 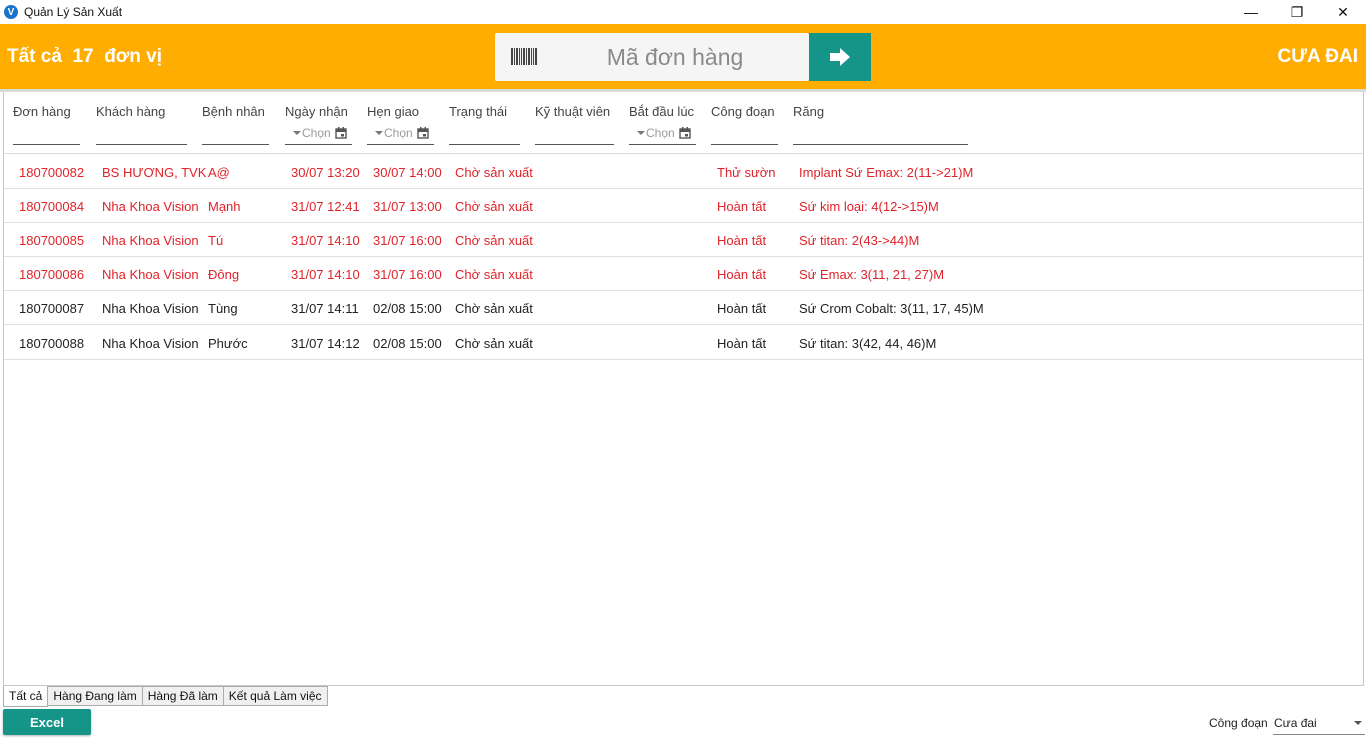 I want to click on filter-customer, so click(x=141, y=144).